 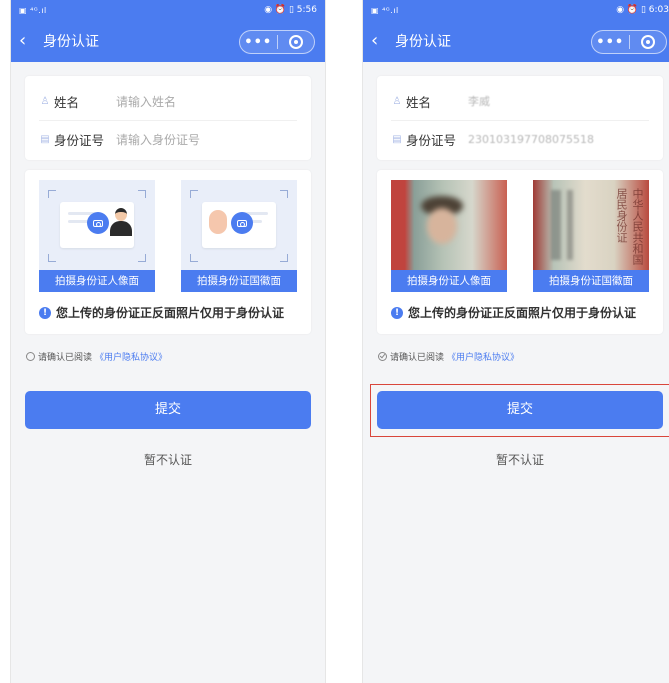 What do you see at coordinates (218, 222) in the screenshot?
I see `national-emblem-icon` at bounding box center [218, 222].